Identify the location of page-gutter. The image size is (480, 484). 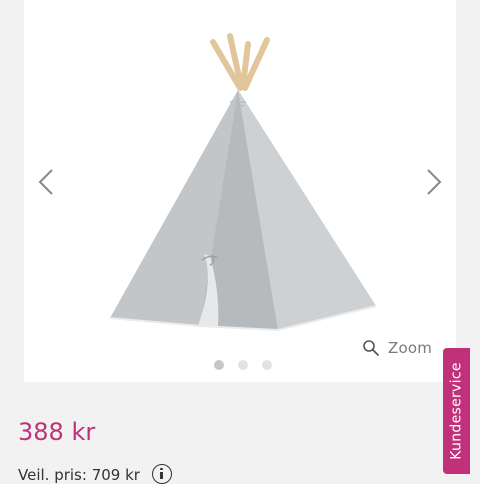
(12, 191).